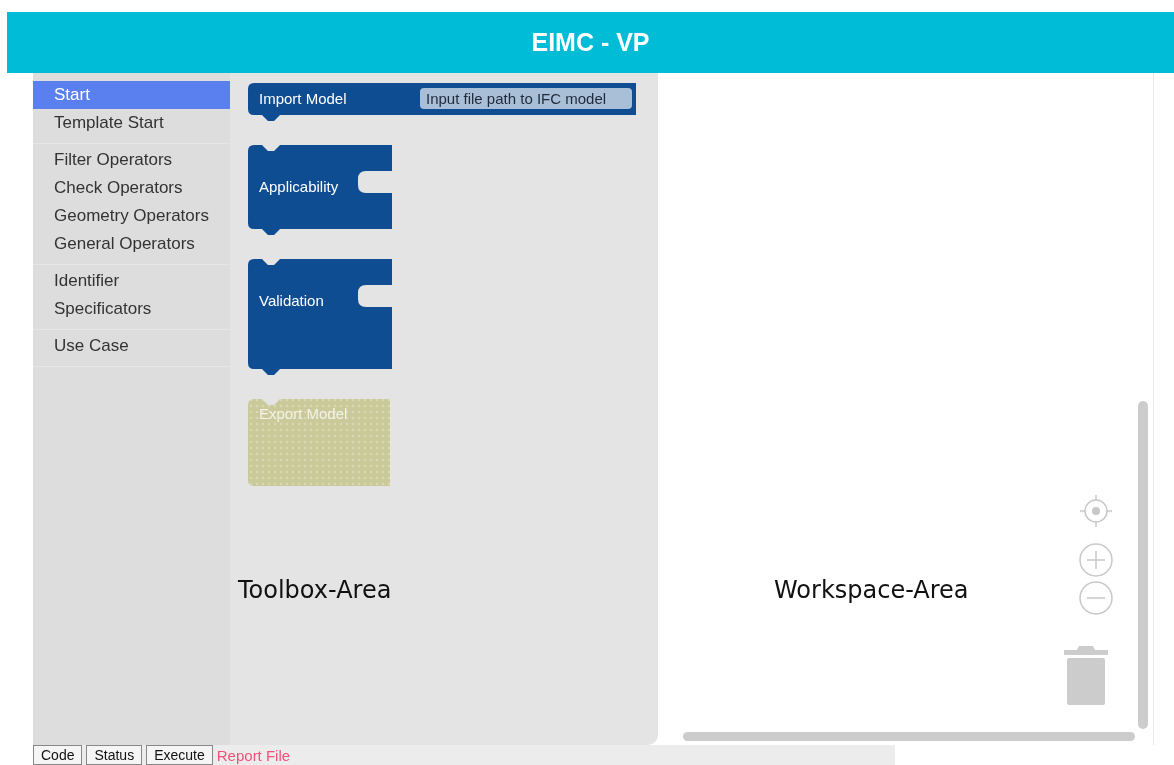 This screenshot has height=765, width=1174. What do you see at coordinates (1096, 511) in the screenshot?
I see `recenter-icon` at bounding box center [1096, 511].